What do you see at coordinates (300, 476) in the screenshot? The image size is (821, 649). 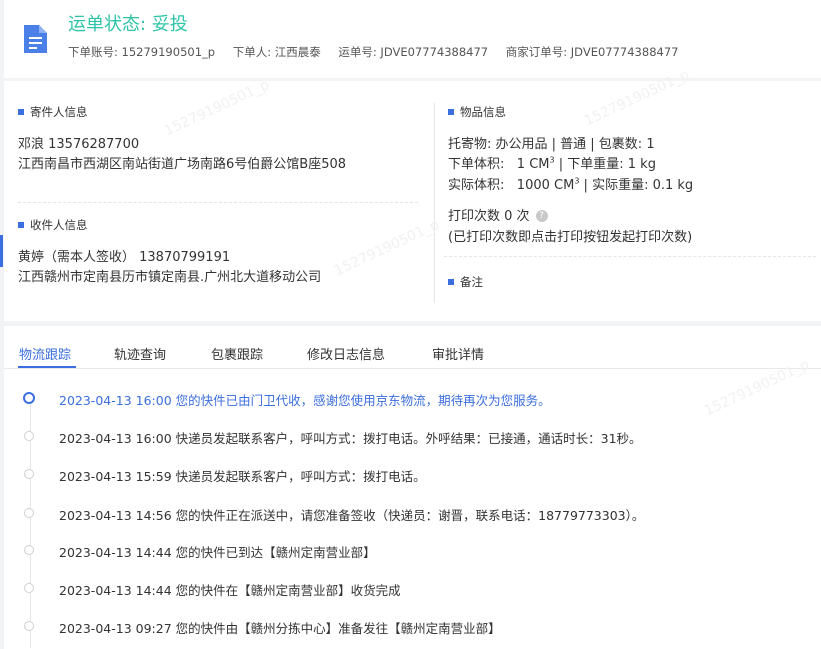 I see `timeline-desc: 快递员发起联系客户，呼叫方式：拨打电话。` at bounding box center [300, 476].